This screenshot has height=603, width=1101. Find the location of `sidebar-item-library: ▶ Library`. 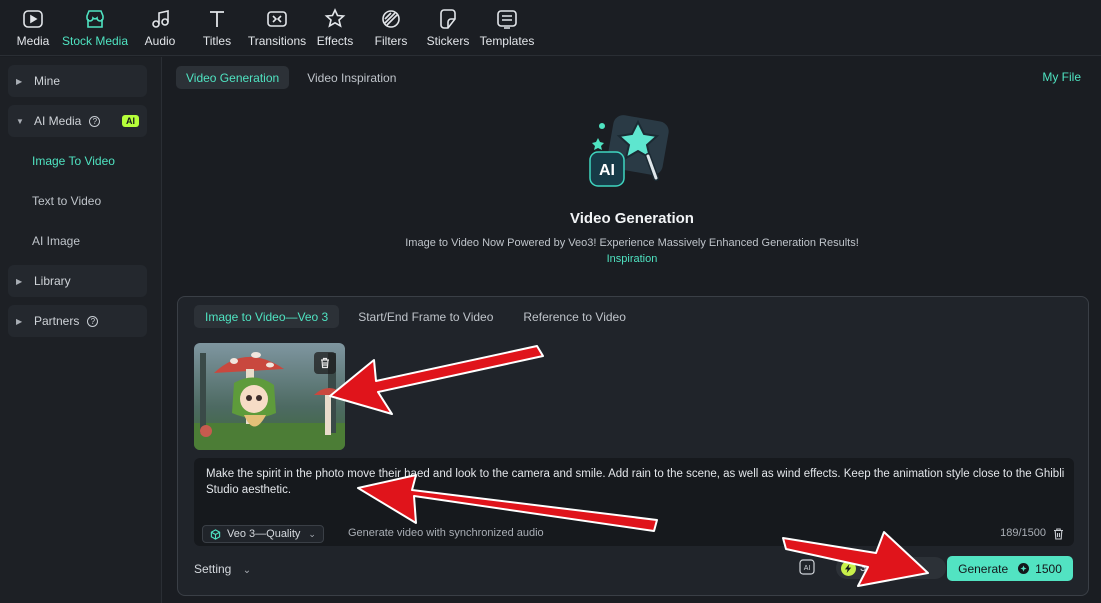

sidebar-item-library: ▶ Library is located at coordinates (77, 281).